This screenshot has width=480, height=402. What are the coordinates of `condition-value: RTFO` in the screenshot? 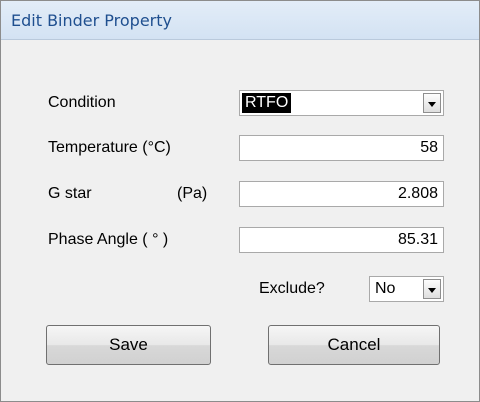 It's located at (267, 103).